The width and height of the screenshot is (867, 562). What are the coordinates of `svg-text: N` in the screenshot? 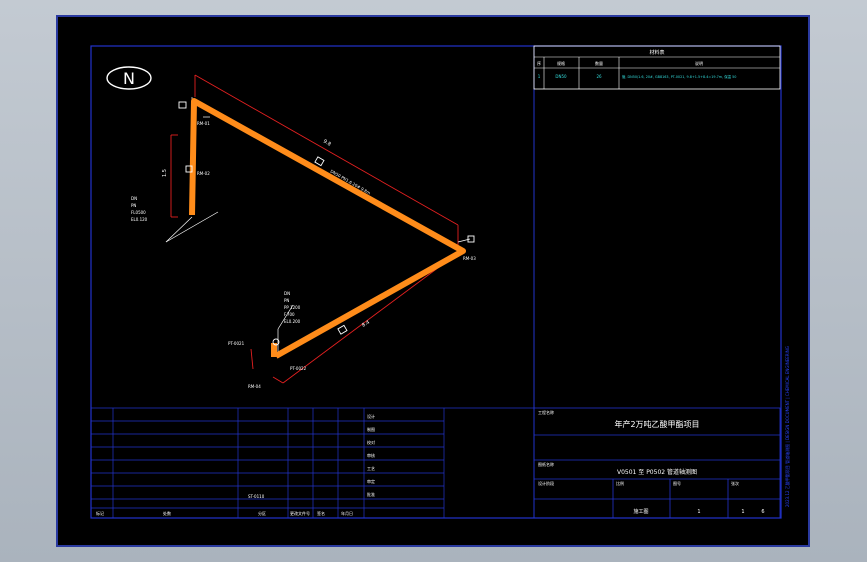 It's located at (129, 78).